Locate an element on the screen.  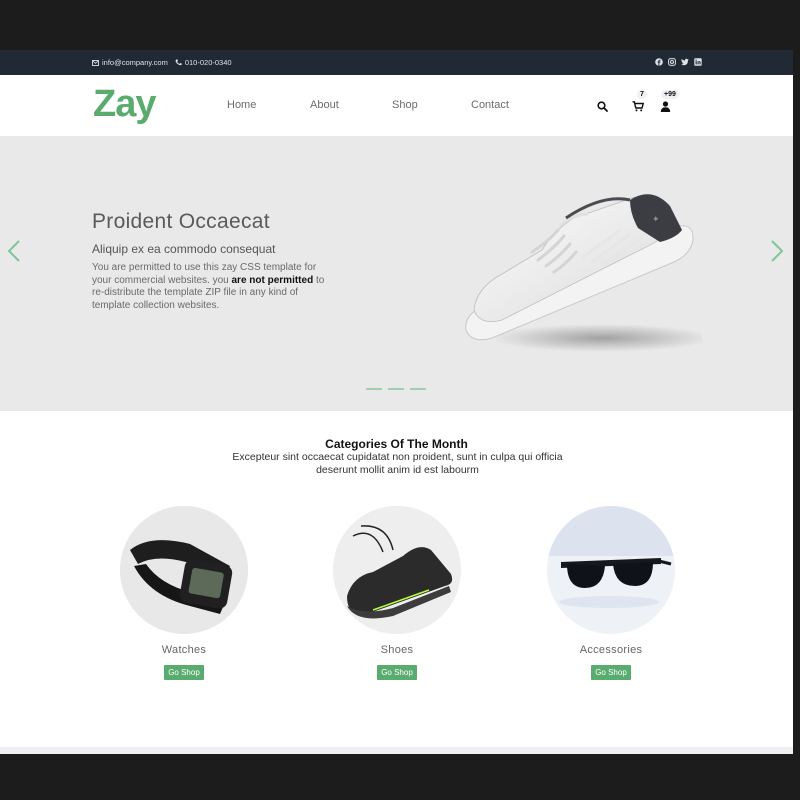
next-slide-arrow is located at coordinates (777, 251).